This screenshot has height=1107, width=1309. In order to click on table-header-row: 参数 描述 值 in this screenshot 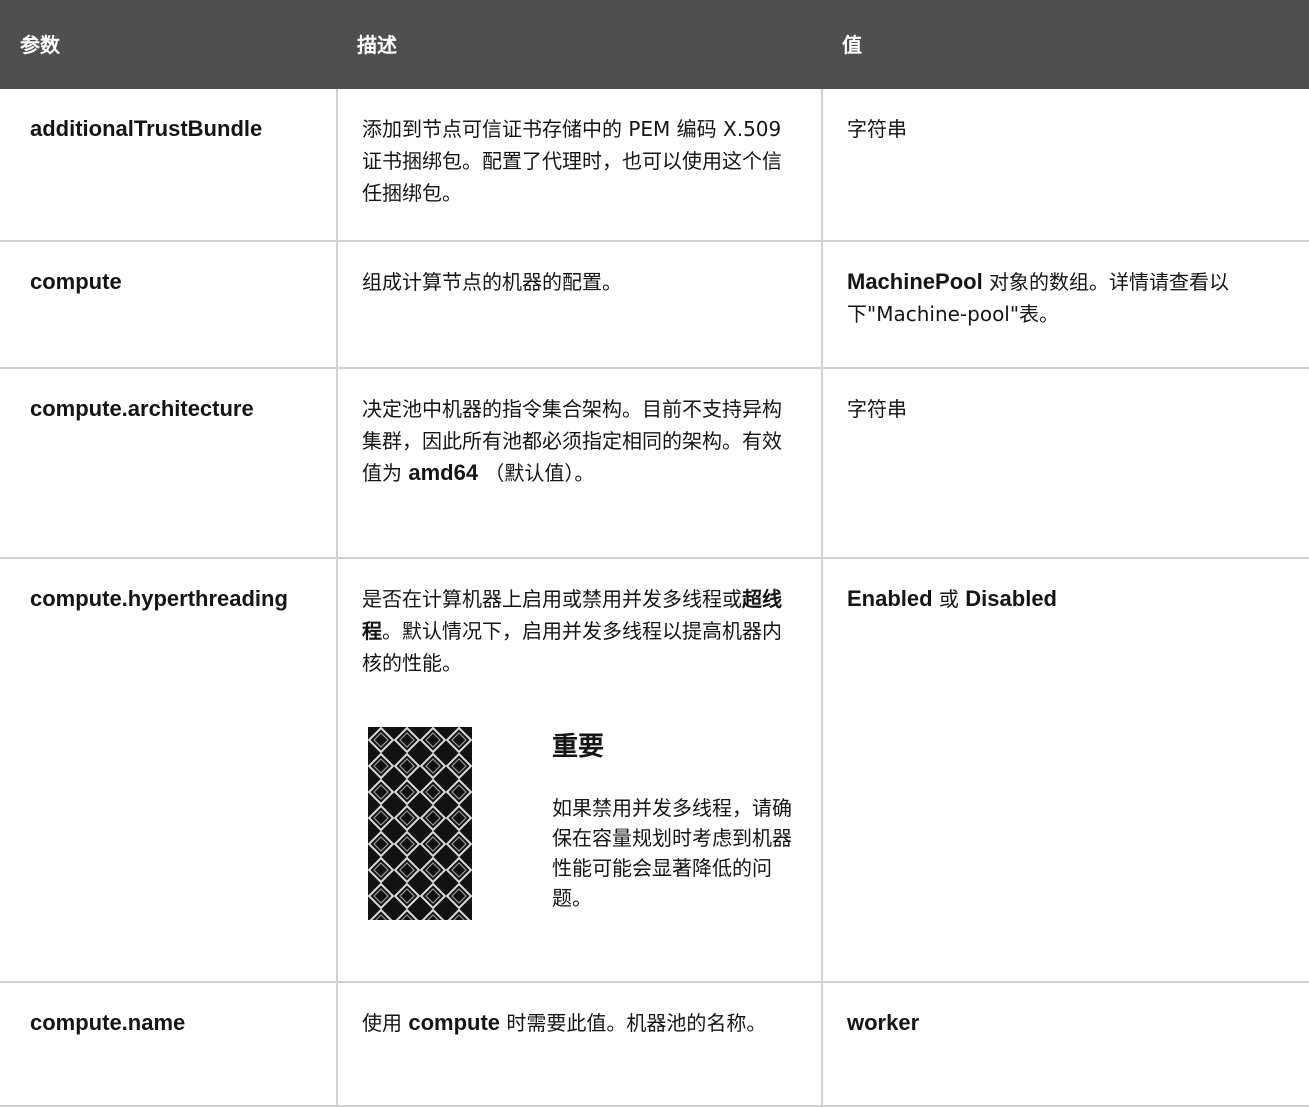, I will do `click(654, 44)`.